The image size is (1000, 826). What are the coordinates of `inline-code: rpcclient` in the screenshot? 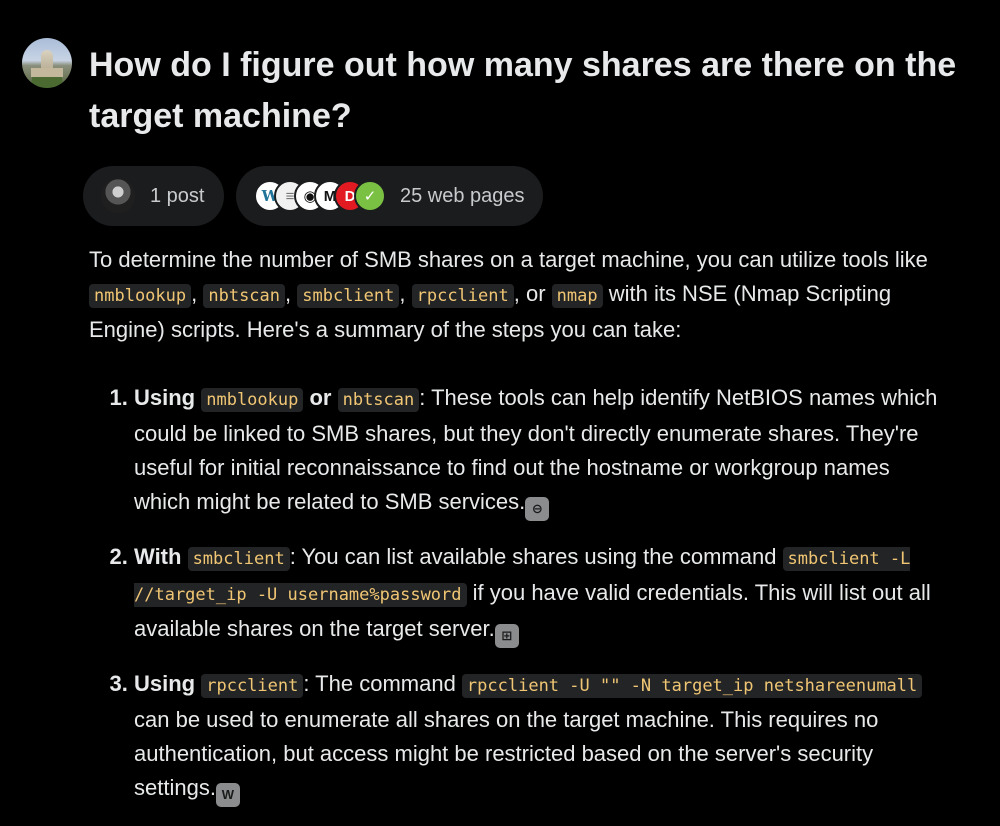 It's located at (252, 686).